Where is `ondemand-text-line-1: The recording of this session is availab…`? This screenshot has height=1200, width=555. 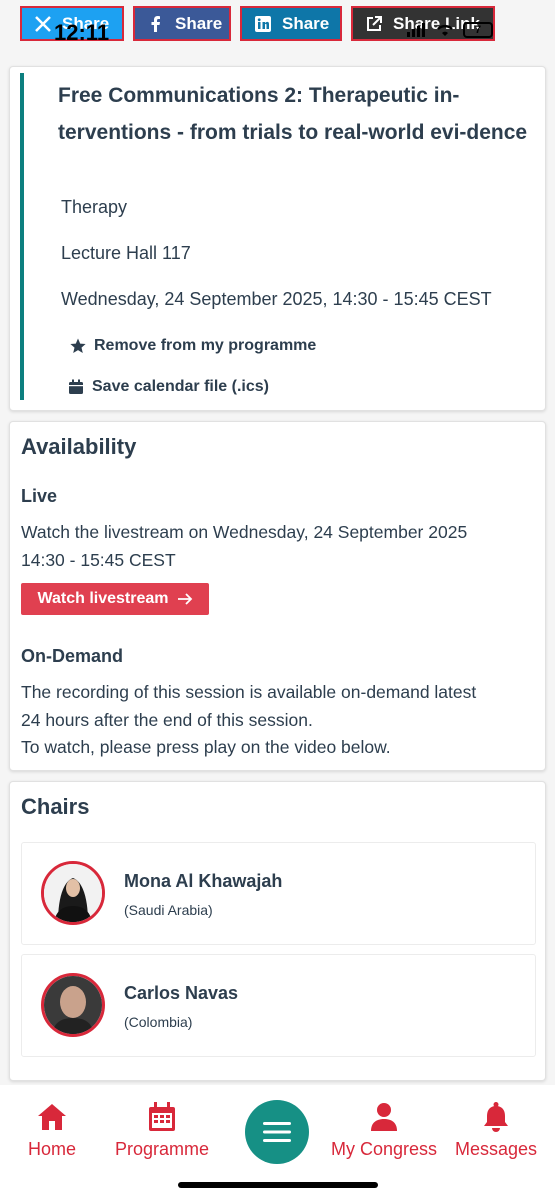 ondemand-text-line-1: The recording of this session is availab… is located at coordinates (249, 692).